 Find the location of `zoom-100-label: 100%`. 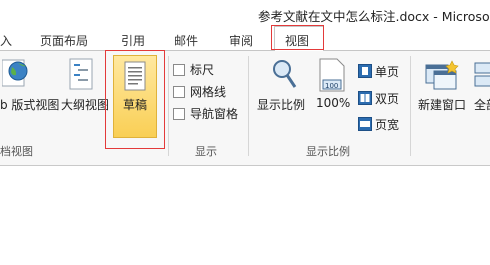

zoom-100-label: 100% is located at coordinates (333, 103).